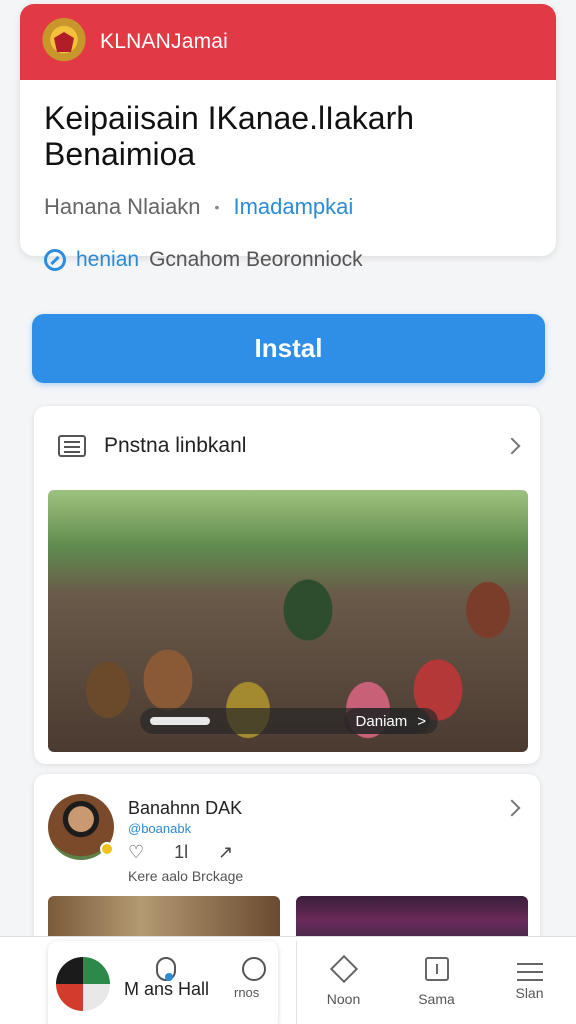  What do you see at coordinates (175, 445) in the screenshot?
I see `news-title: Pnstna linbkanl` at bounding box center [175, 445].